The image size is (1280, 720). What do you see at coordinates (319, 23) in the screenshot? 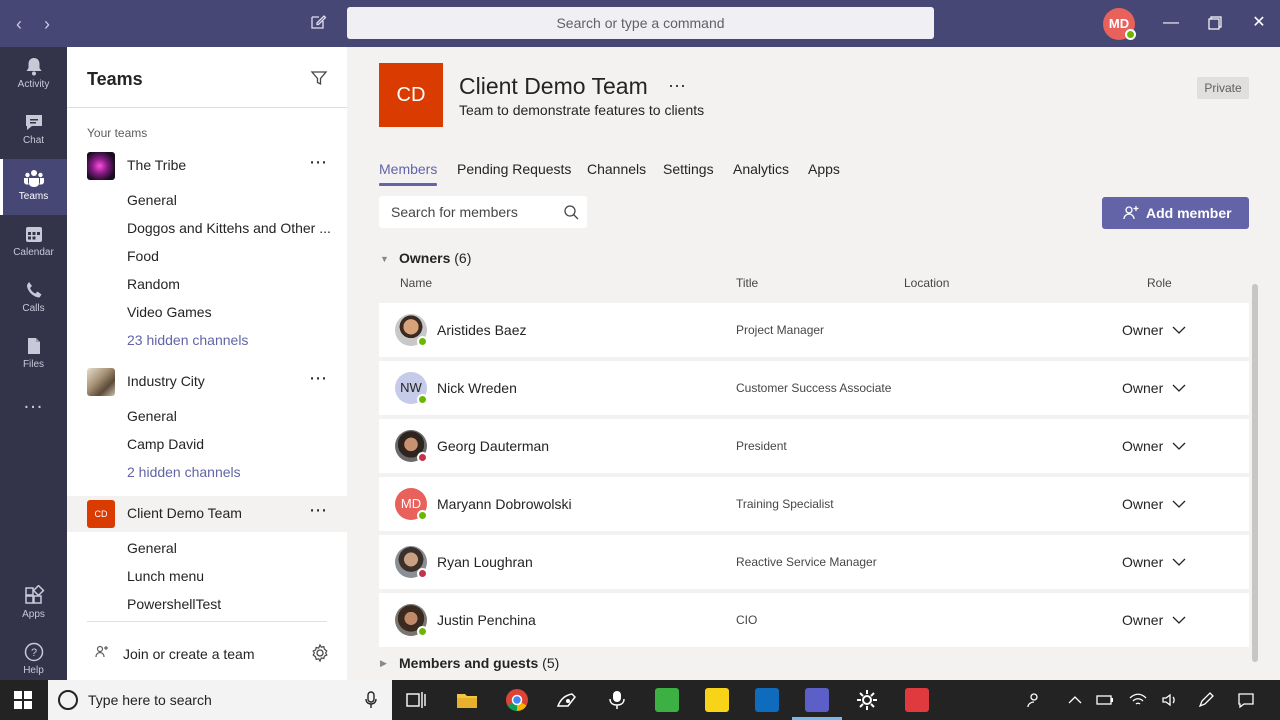
I see `new-chat-icon` at bounding box center [319, 23].